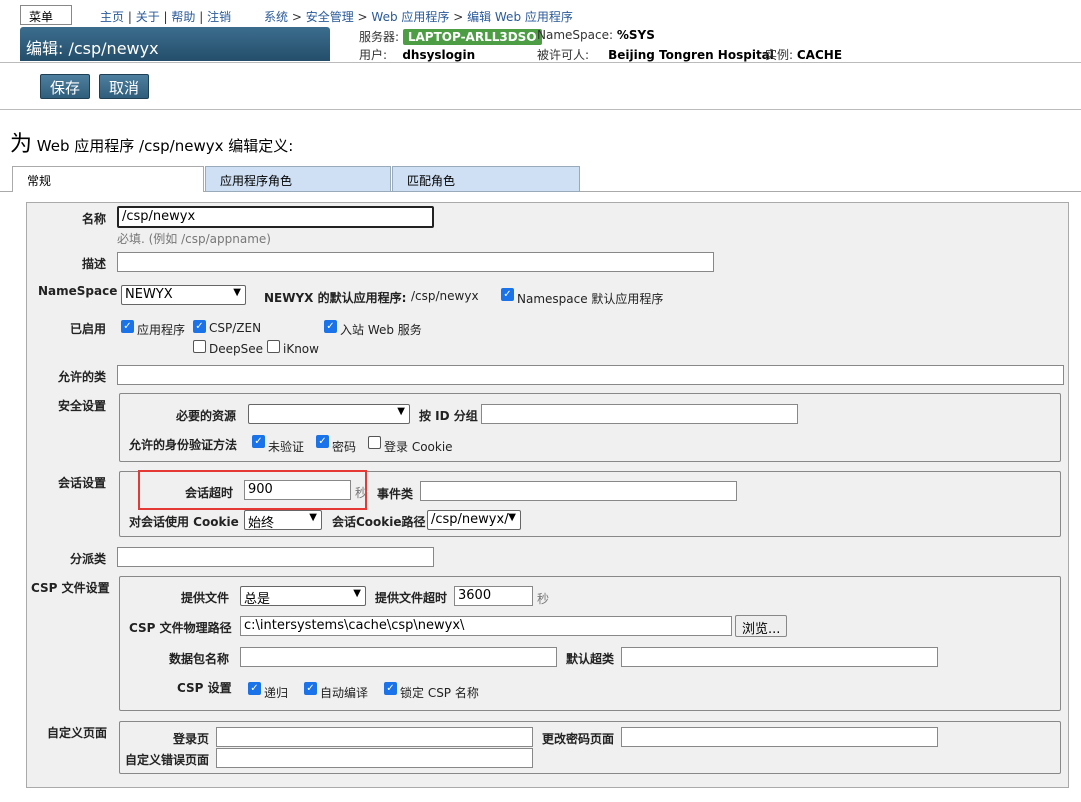 Image resolution: width=1081 pixels, height=802 pixels. Describe the element at coordinates (520, 17) in the screenshot. I see `breadcrumb-edit-webapp: 编辑 Web 应用程序` at that location.